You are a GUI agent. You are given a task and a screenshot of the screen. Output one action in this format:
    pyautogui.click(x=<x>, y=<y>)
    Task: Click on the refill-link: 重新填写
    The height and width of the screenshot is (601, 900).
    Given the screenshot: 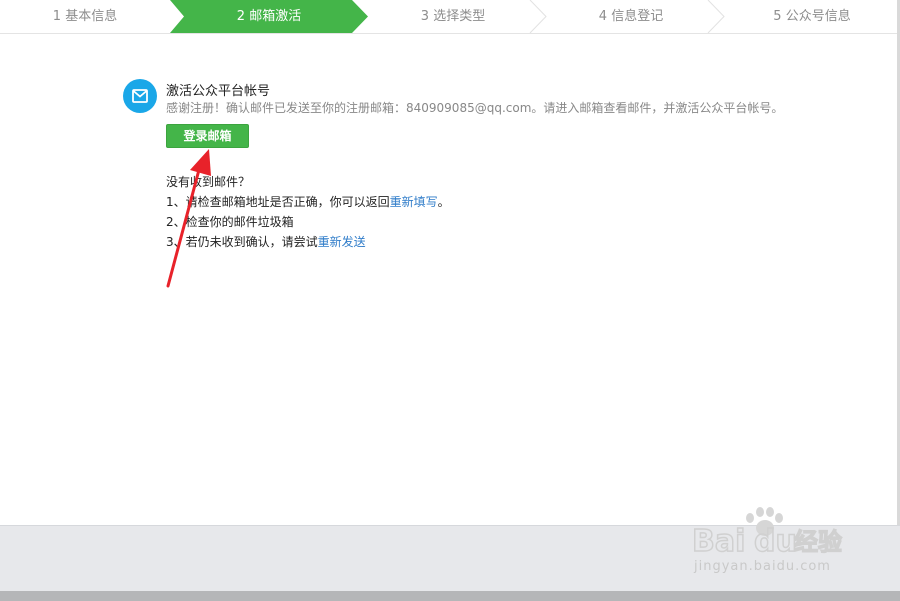 What is the action you would take?
    pyautogui.click(x=414, y=202)
    